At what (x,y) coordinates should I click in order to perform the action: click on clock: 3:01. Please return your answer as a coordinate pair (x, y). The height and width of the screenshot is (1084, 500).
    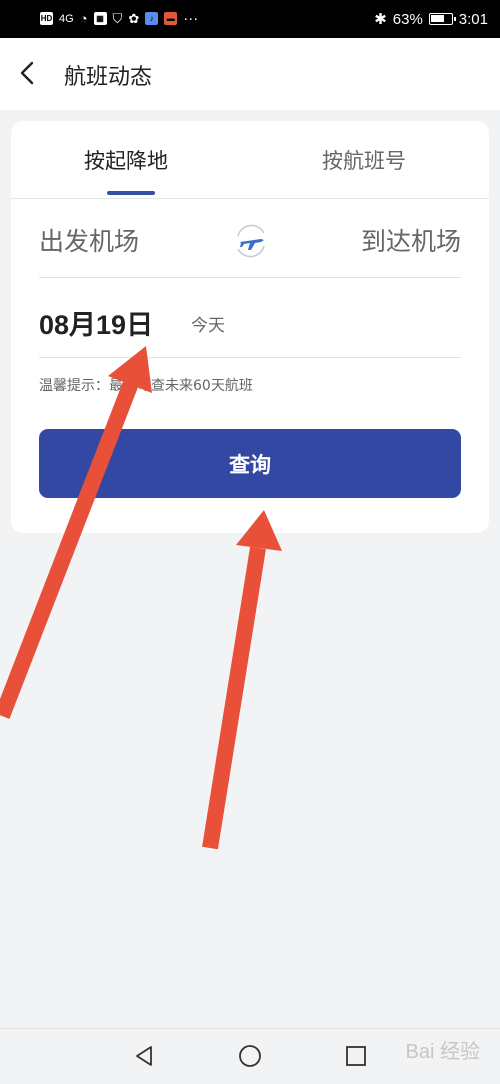
    Looking at the image, I should click on (473, 19).